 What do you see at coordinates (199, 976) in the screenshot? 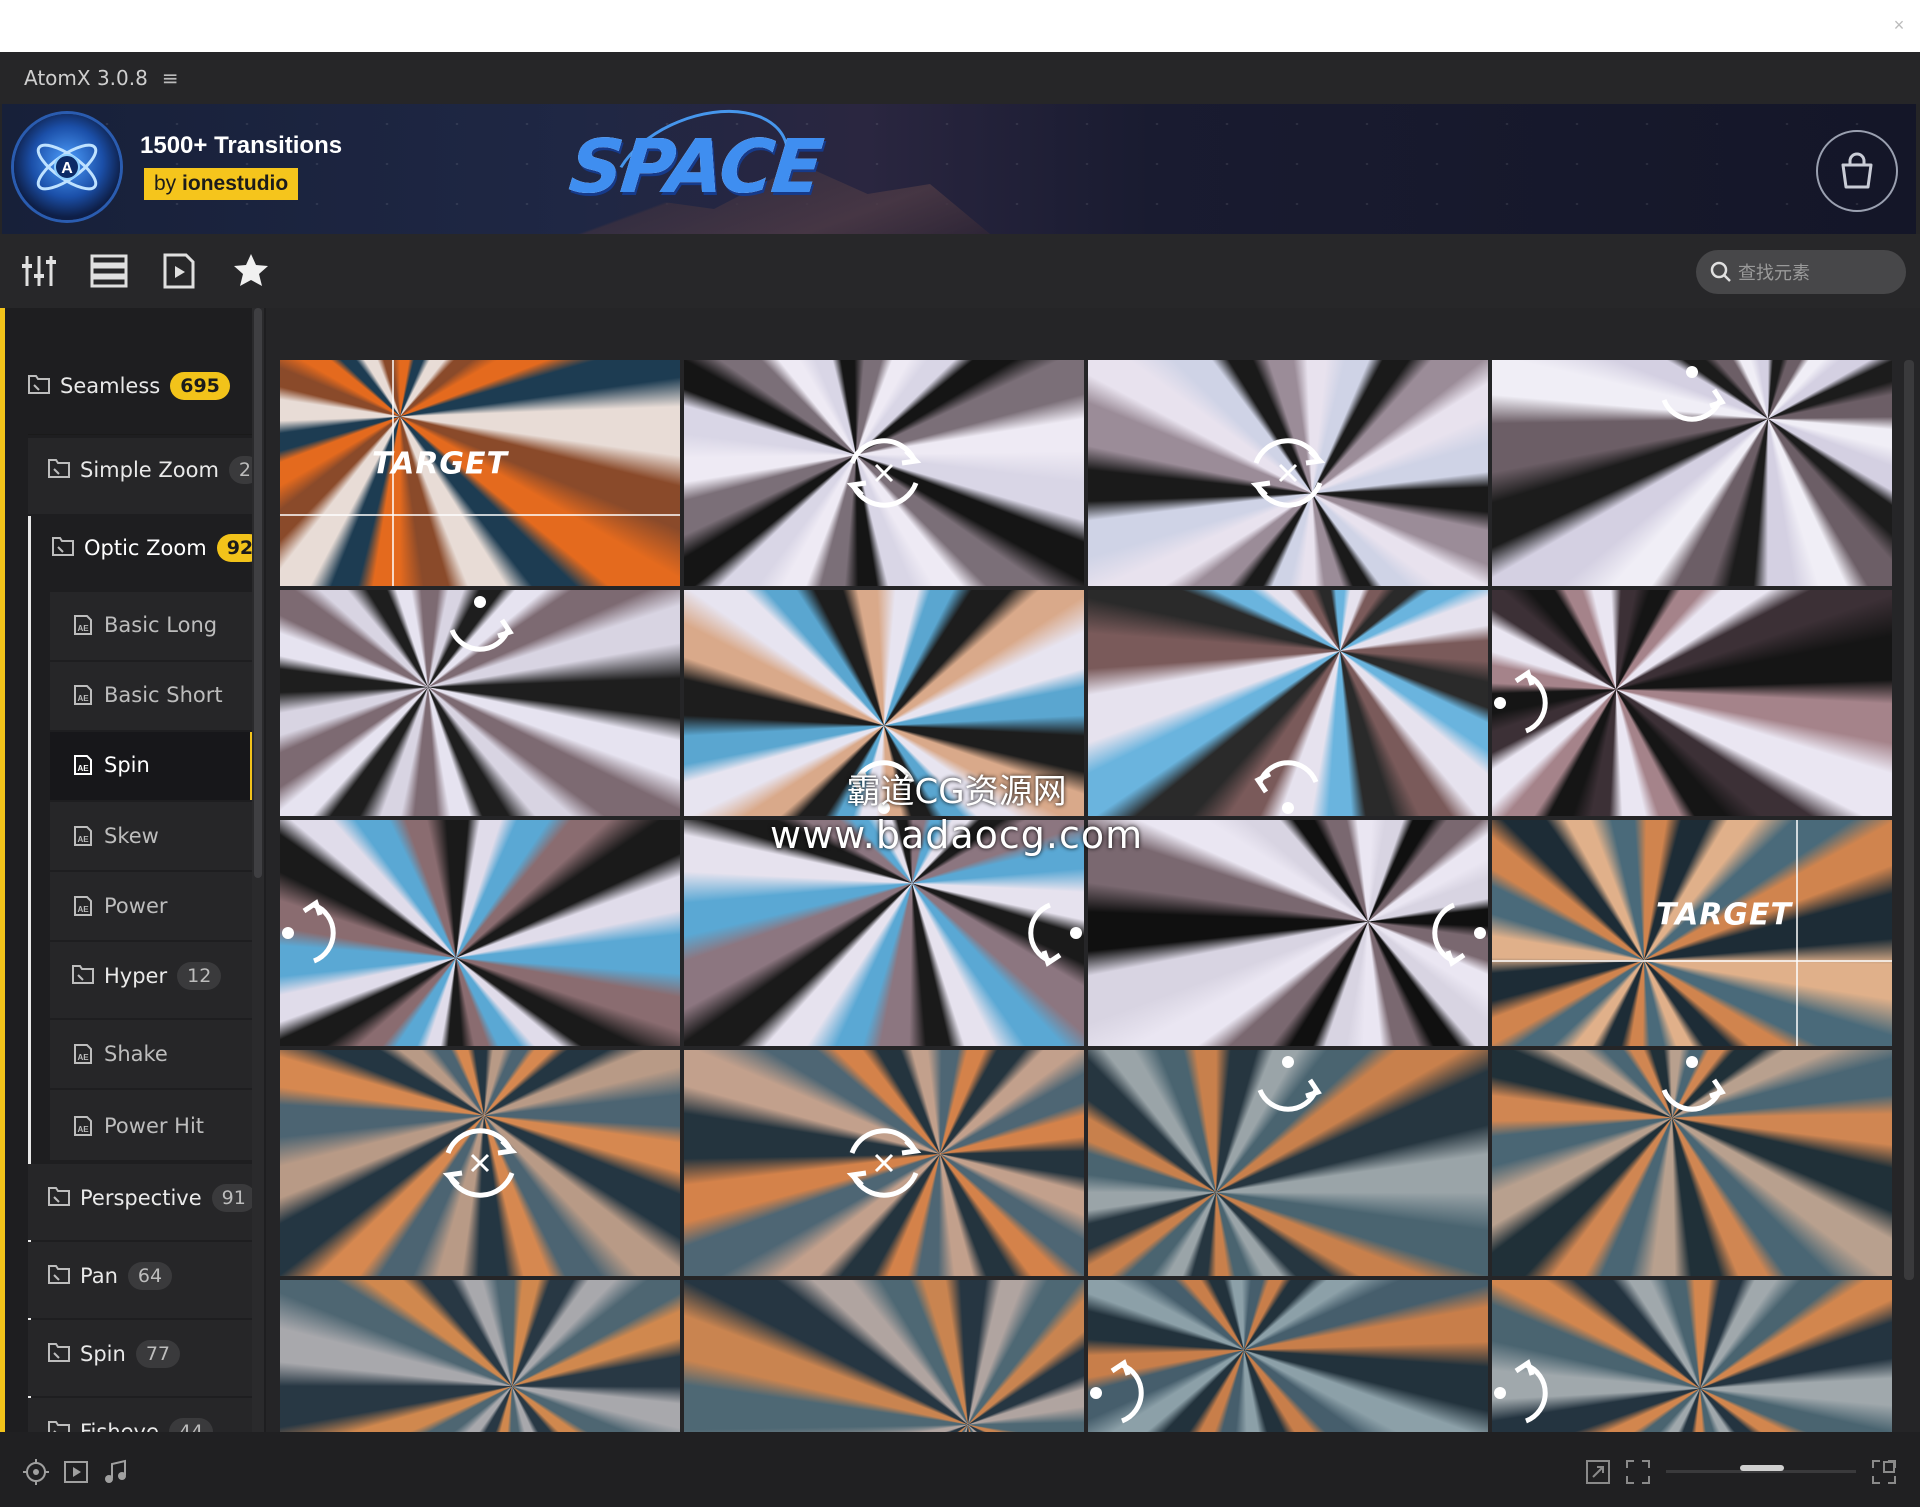
I see `category-count: 12` at bounding box center [199, 976].